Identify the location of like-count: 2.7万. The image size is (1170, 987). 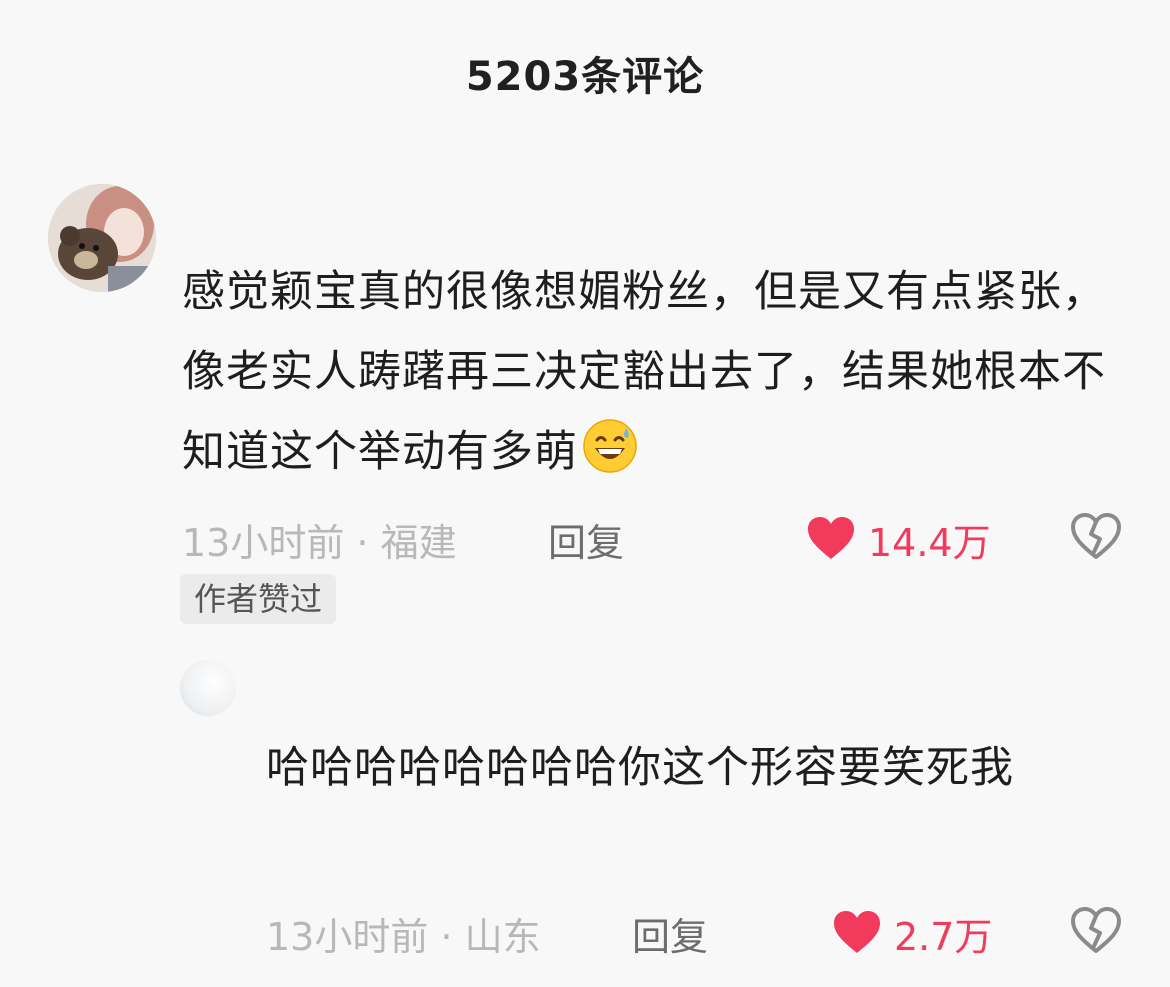
(943, 937).